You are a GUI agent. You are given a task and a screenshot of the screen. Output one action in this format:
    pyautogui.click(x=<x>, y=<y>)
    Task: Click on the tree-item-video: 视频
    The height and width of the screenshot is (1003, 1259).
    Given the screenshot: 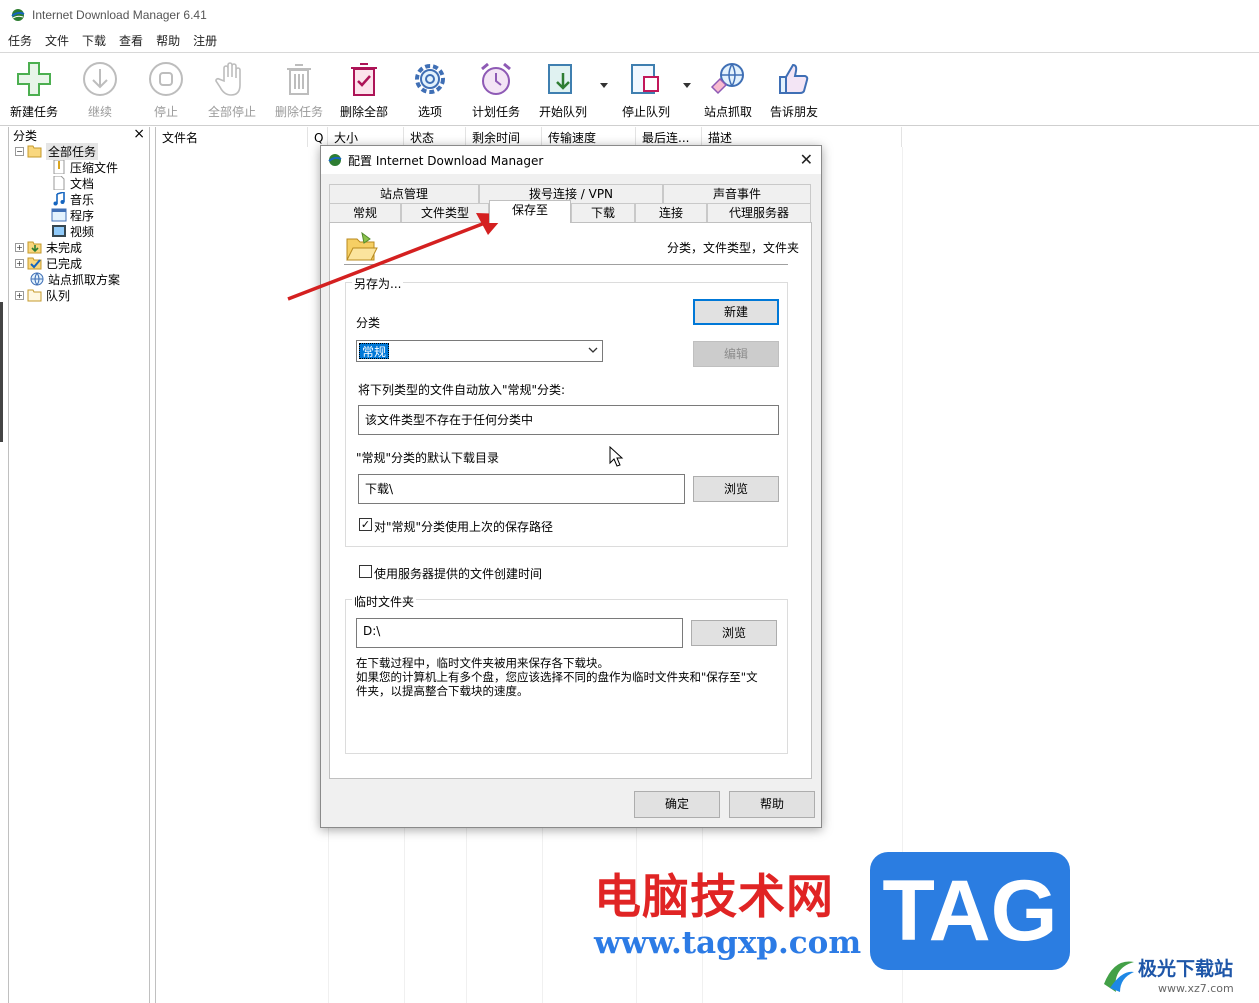 What is the action you would take?
    pyautogui.click(x=72, y=231)
    